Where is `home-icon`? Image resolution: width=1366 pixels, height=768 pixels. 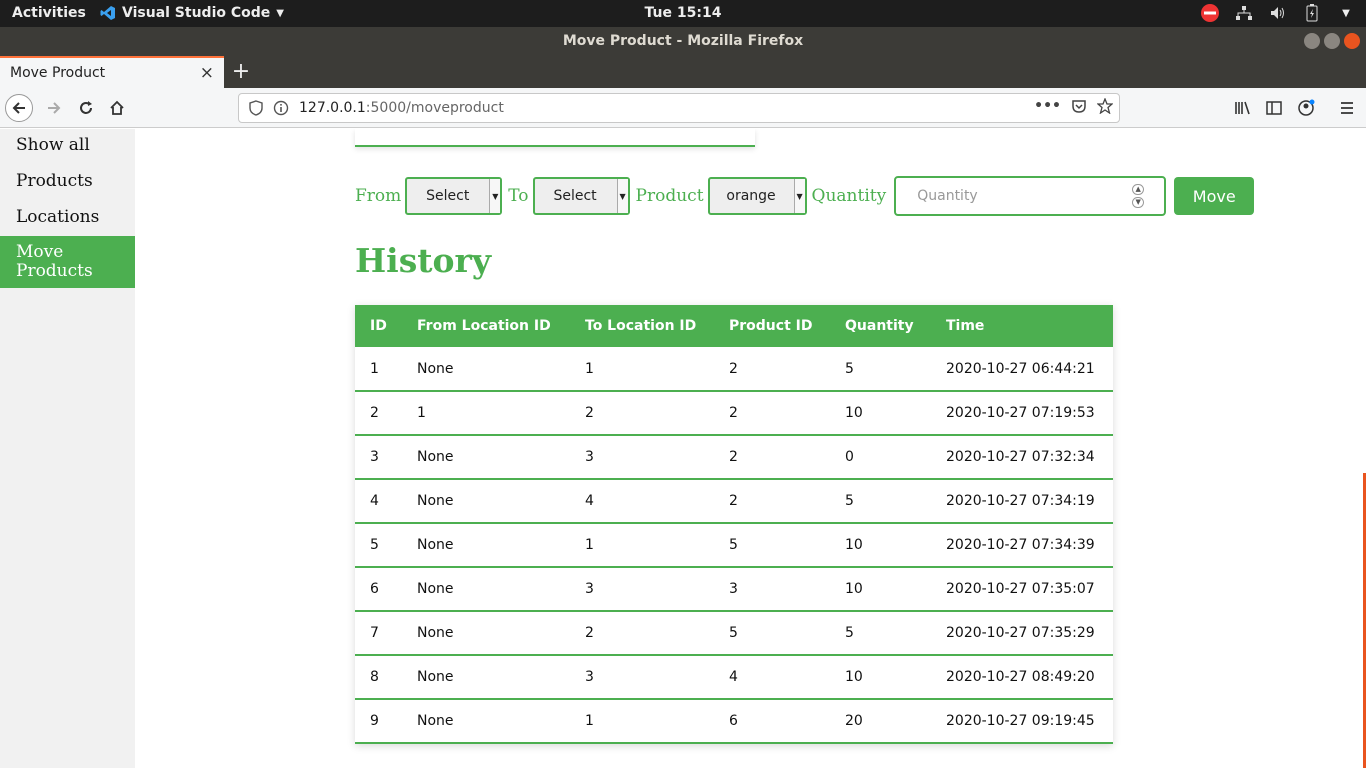
home-icon is located at coordinates (117, 107).